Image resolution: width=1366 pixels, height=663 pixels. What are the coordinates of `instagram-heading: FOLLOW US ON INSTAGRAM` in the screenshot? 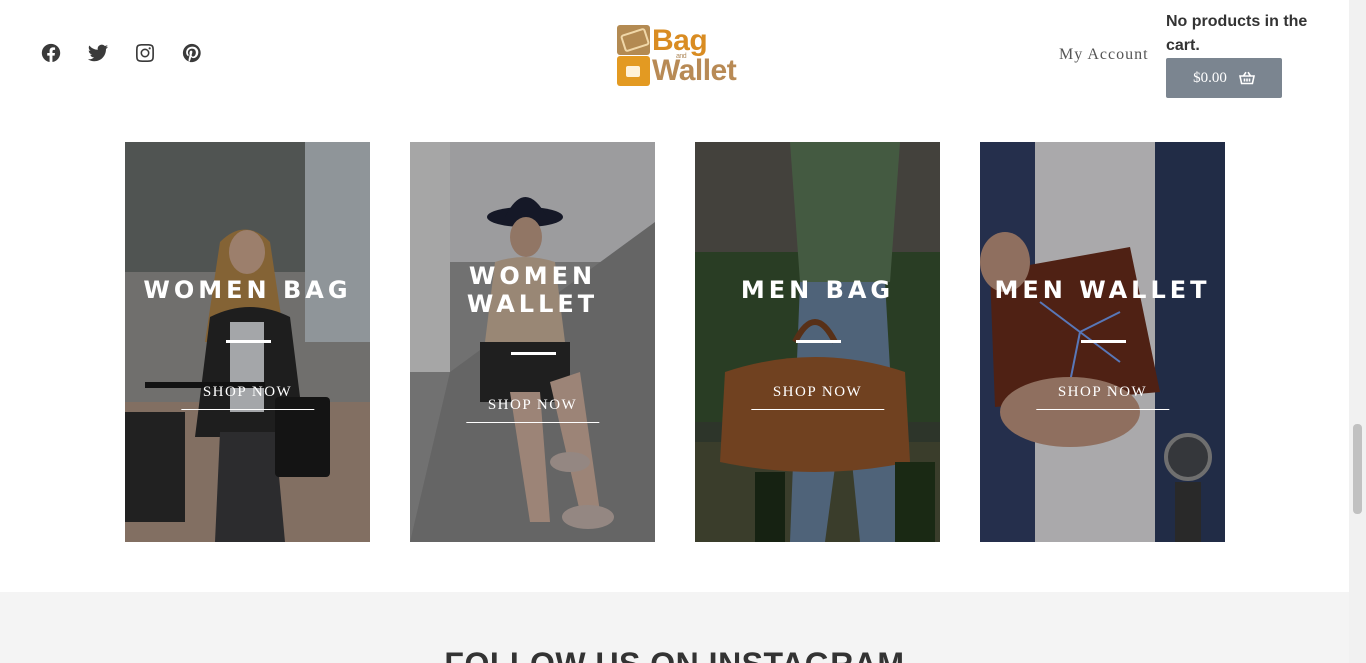 It's located at (674, 654).